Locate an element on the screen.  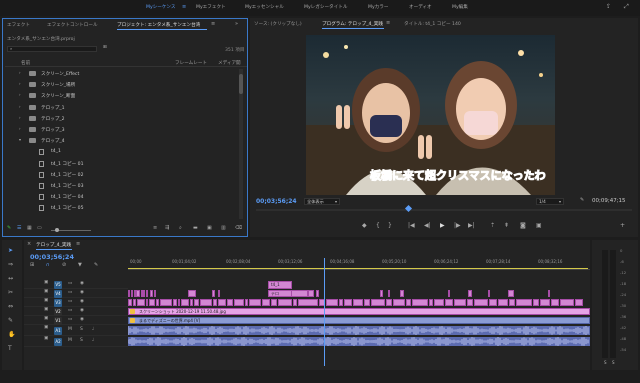
workspace-tab-legacy-title: Myレガシータイトル is located at coordinates (325, 7).